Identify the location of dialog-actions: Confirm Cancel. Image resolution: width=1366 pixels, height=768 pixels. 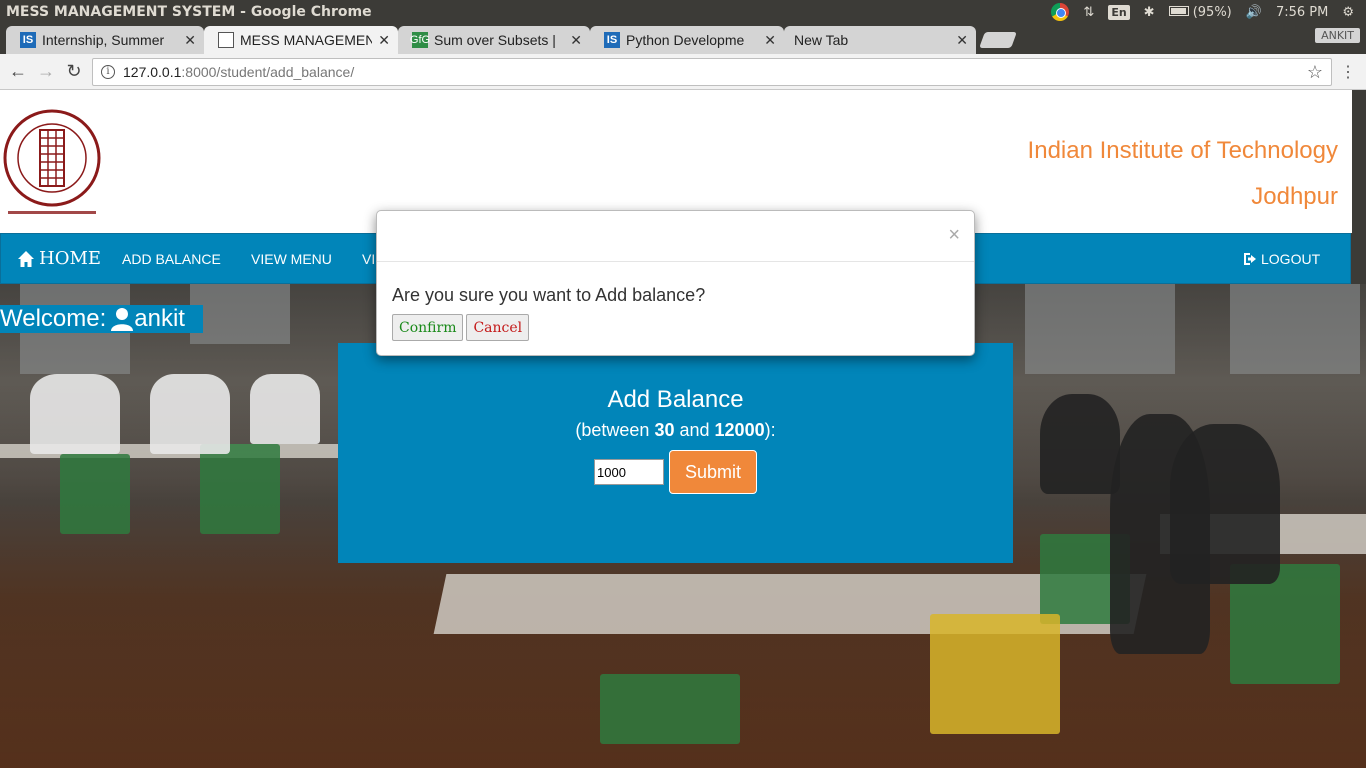
(683, 327).